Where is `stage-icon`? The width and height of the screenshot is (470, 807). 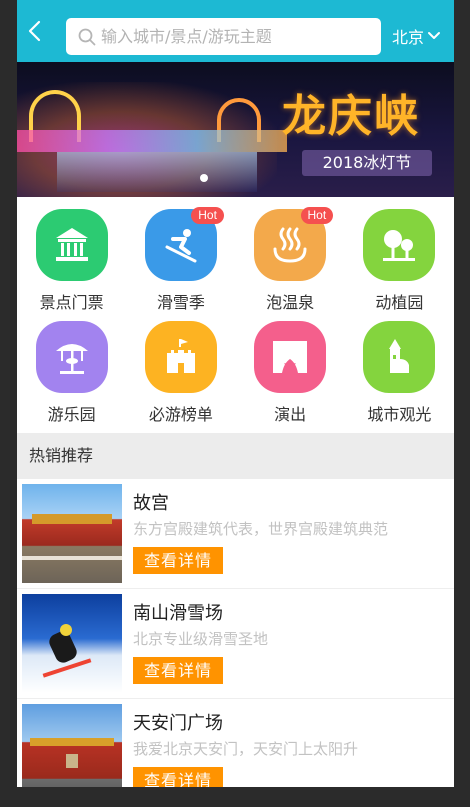
stage-icon is located at coordinates (290, 357).